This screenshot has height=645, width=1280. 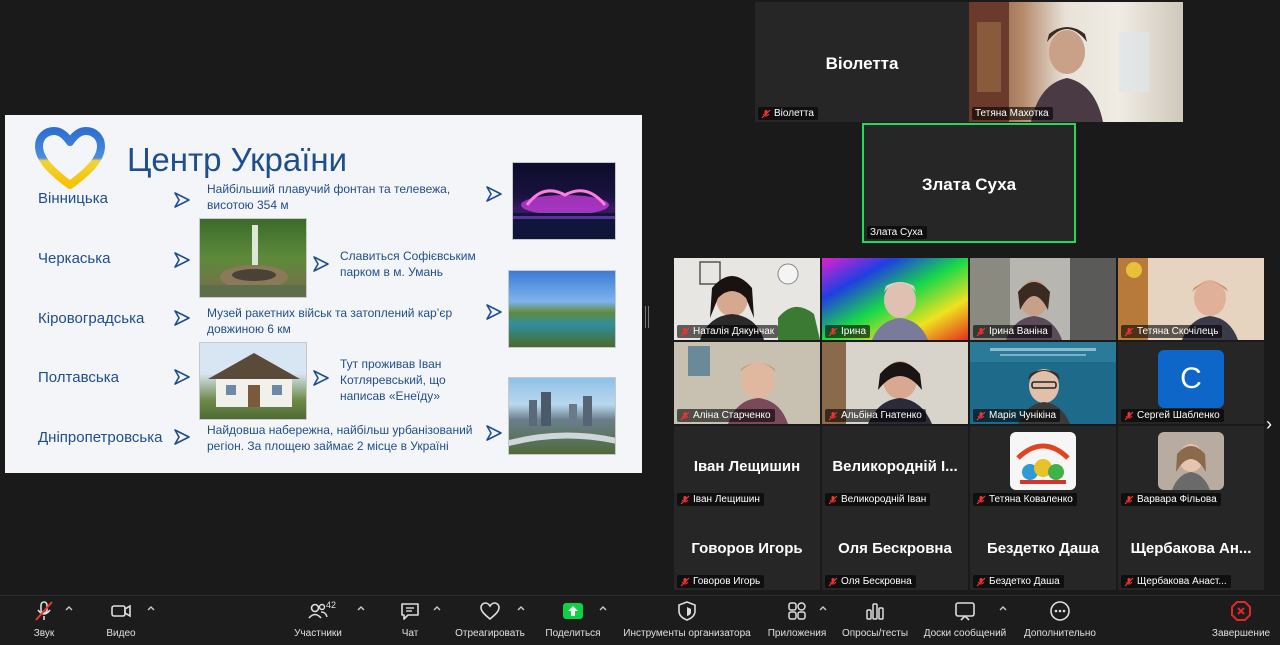 I want to click on end-meeting-button: Завершение, so click(x=1241, y=621).